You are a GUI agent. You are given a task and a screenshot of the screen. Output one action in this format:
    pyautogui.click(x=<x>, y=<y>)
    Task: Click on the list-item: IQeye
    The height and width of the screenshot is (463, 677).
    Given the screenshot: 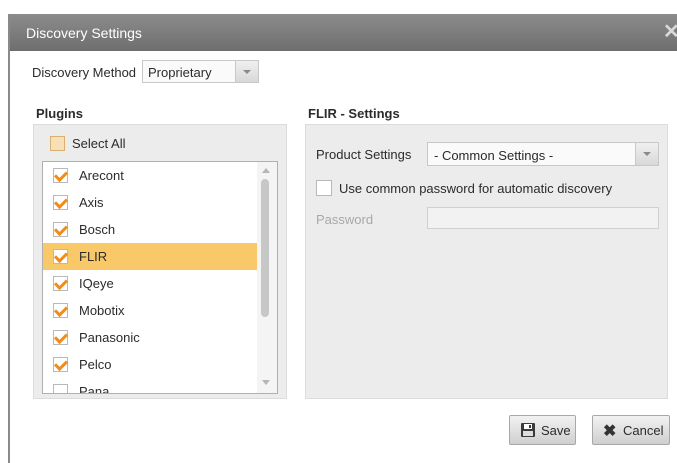 What is the action you would take?
    pyautogui.click(x=150, y=283)
    